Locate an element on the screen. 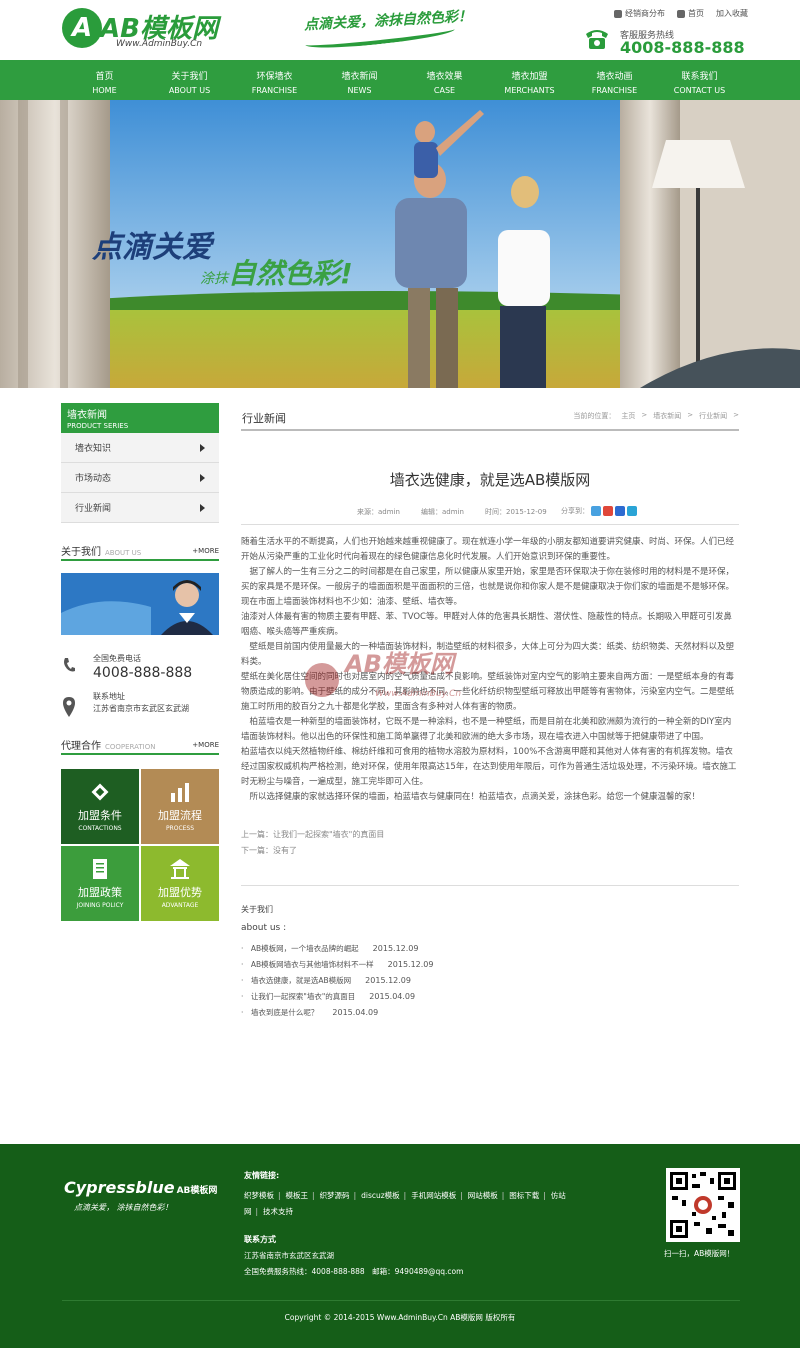 This screenshot has width=800, height=1348. sidebar-item-knowledge: 墙衣知识 is located at coordinates (140, 448).